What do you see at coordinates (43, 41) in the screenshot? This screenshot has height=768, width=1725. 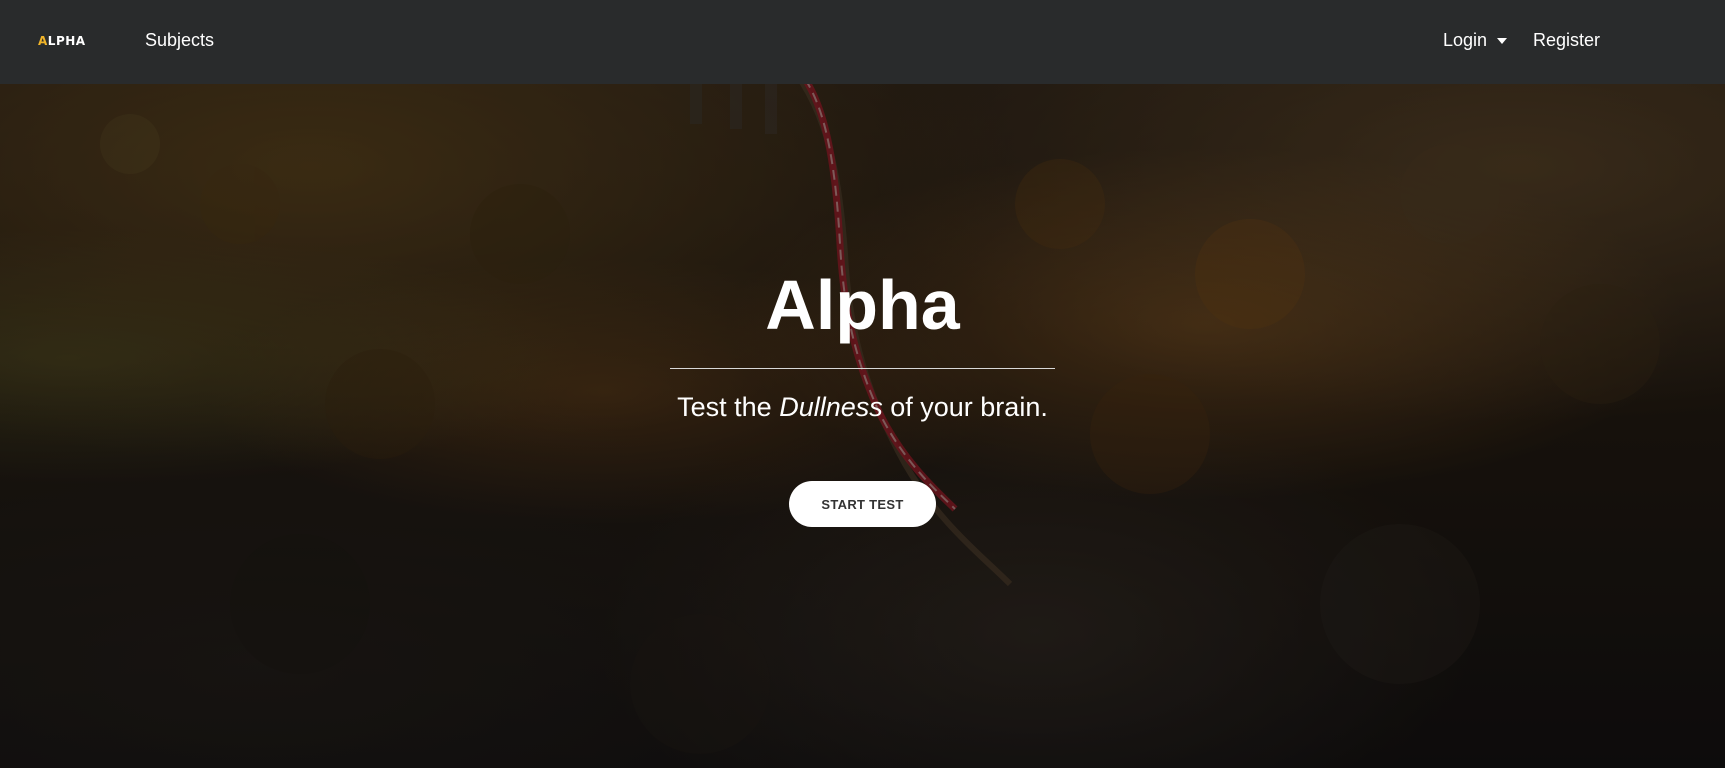 I see `brand-logo-accent: A` at bounding box center [43, 41].